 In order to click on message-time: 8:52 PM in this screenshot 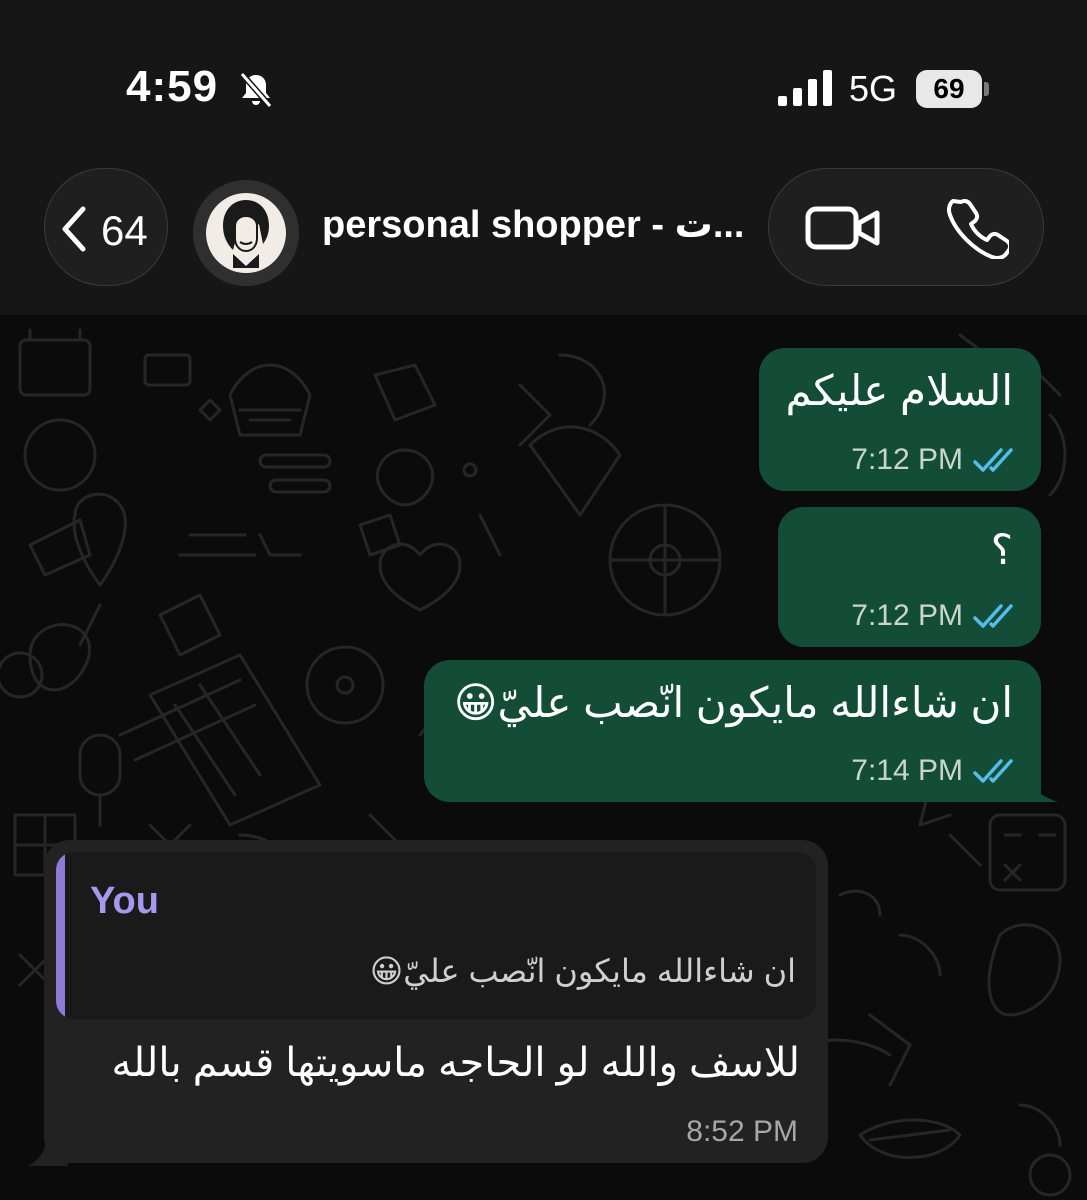, I will do `click(742, 1131)`.